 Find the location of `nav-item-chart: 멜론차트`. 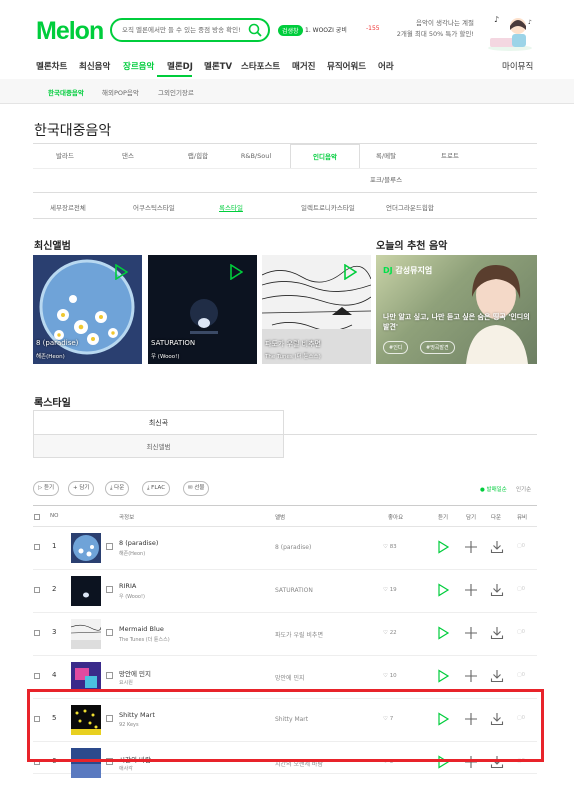

nav-item-chart: 멜론차트 is located at coordinates (51, 66).